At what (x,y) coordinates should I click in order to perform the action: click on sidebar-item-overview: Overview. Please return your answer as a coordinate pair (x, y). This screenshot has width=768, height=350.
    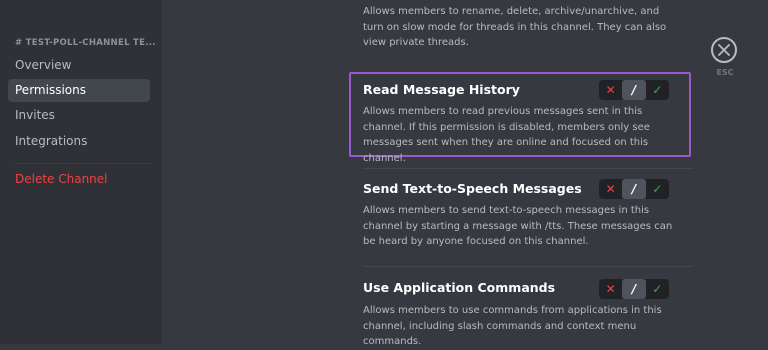
    Looking at the image, I should click on (79, 65).